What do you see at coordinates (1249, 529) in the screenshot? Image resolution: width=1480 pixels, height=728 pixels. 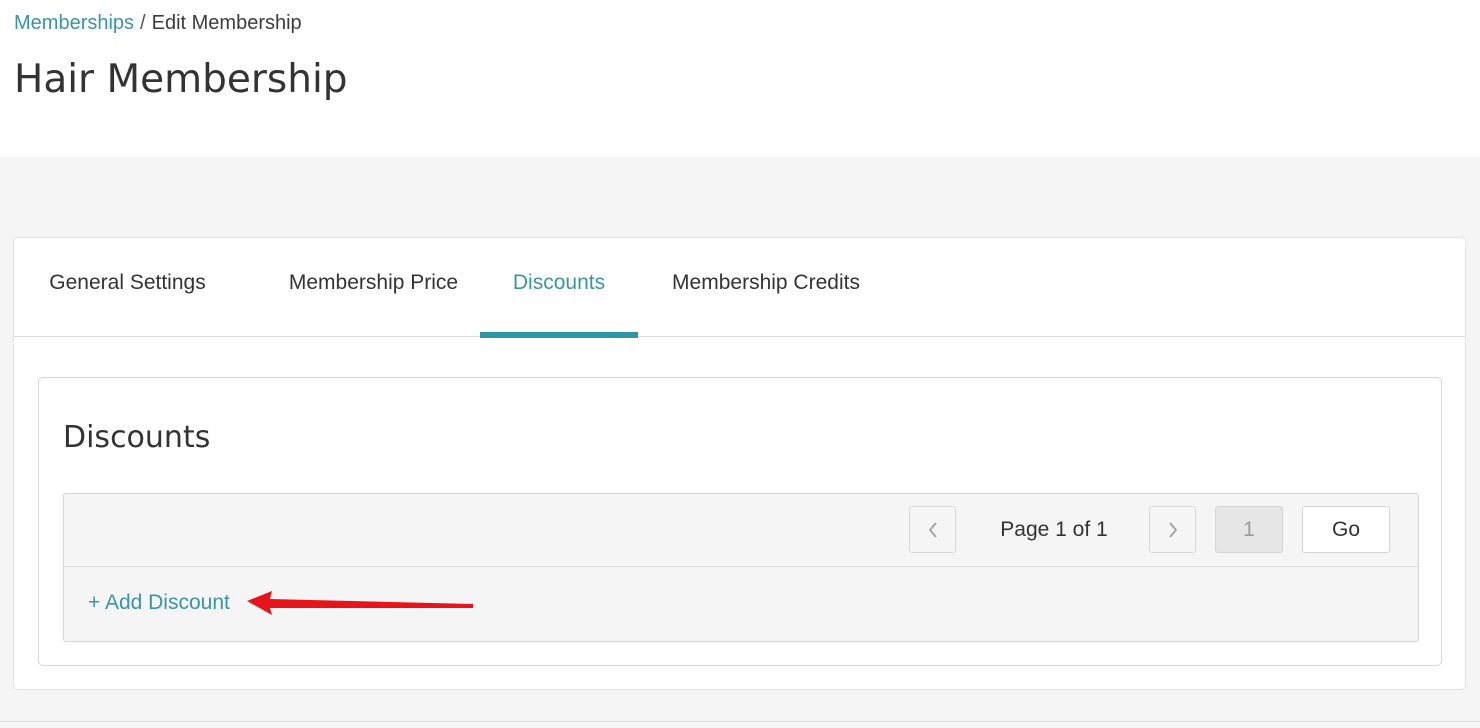 I see `page-number-input` at bounding box center [1249, 529].